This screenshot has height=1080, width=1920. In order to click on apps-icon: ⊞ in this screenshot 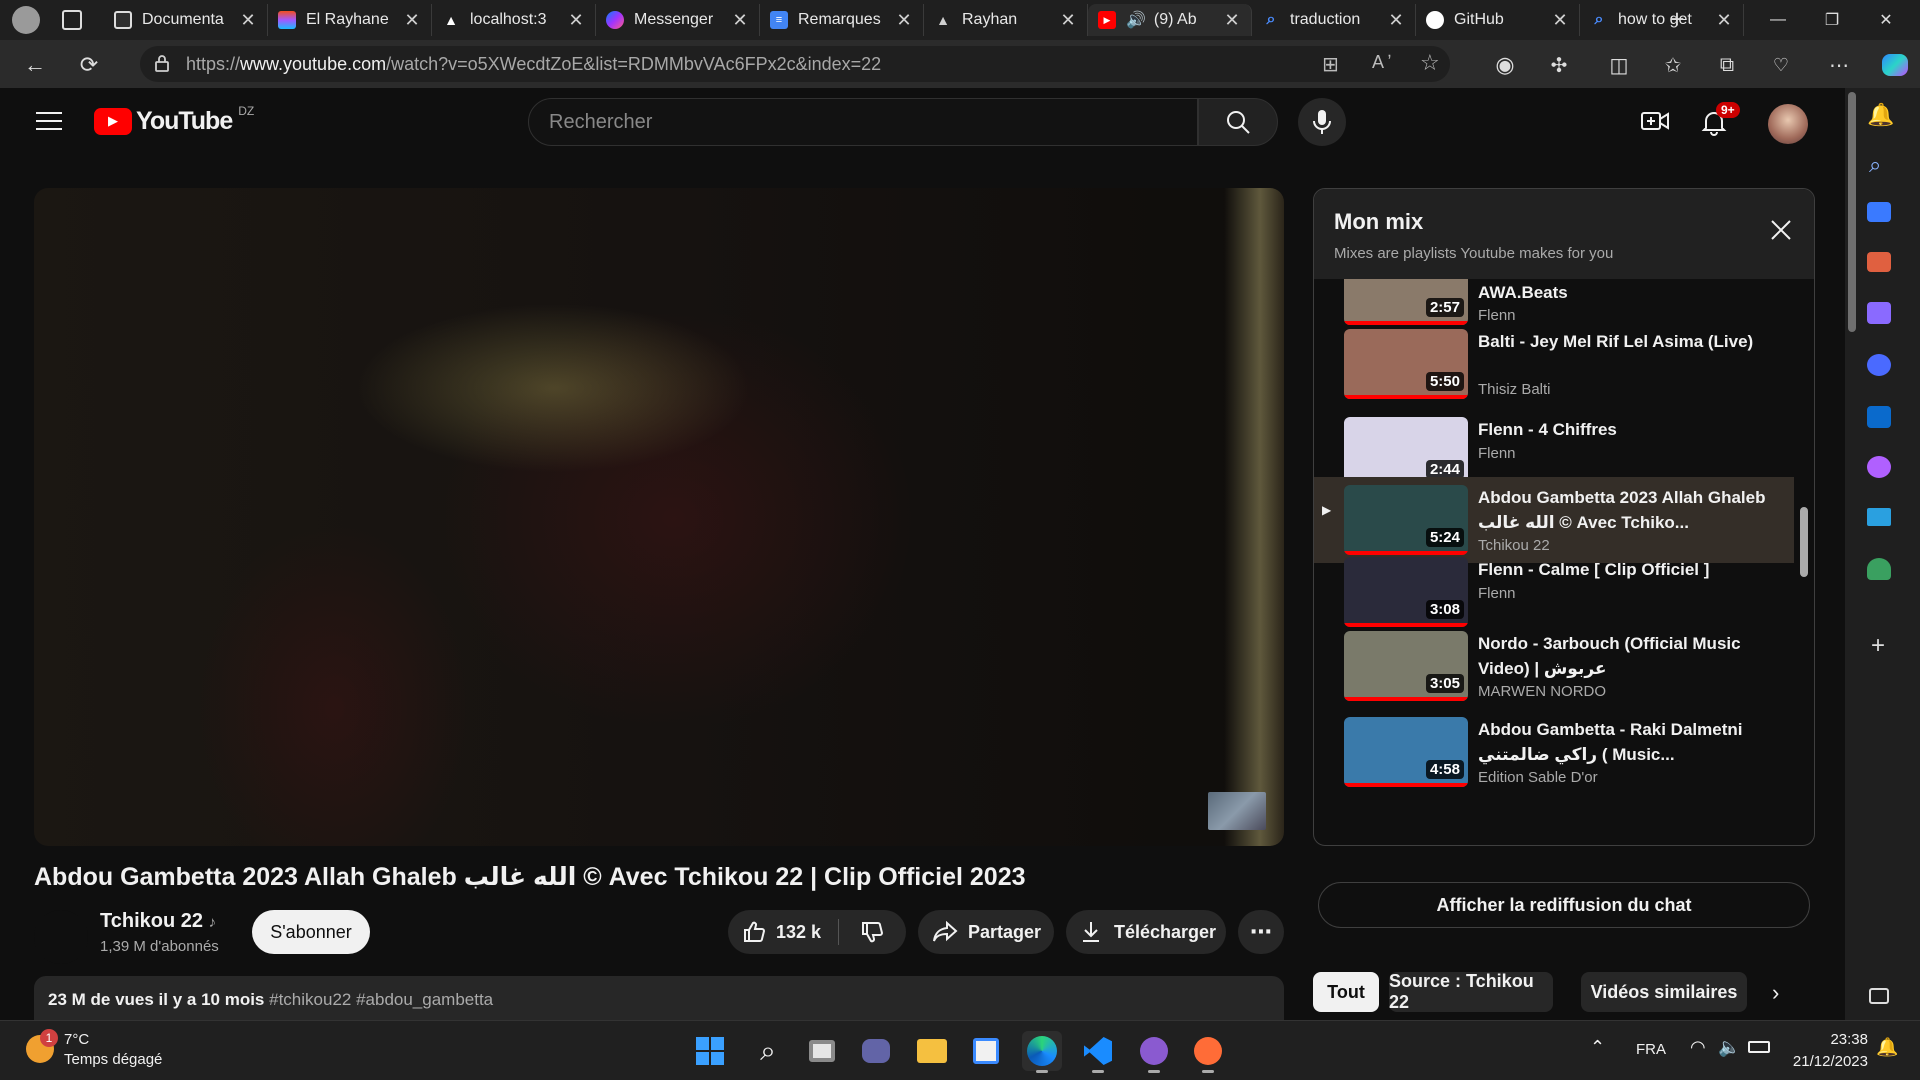, I will do `click(1330, 64)`.